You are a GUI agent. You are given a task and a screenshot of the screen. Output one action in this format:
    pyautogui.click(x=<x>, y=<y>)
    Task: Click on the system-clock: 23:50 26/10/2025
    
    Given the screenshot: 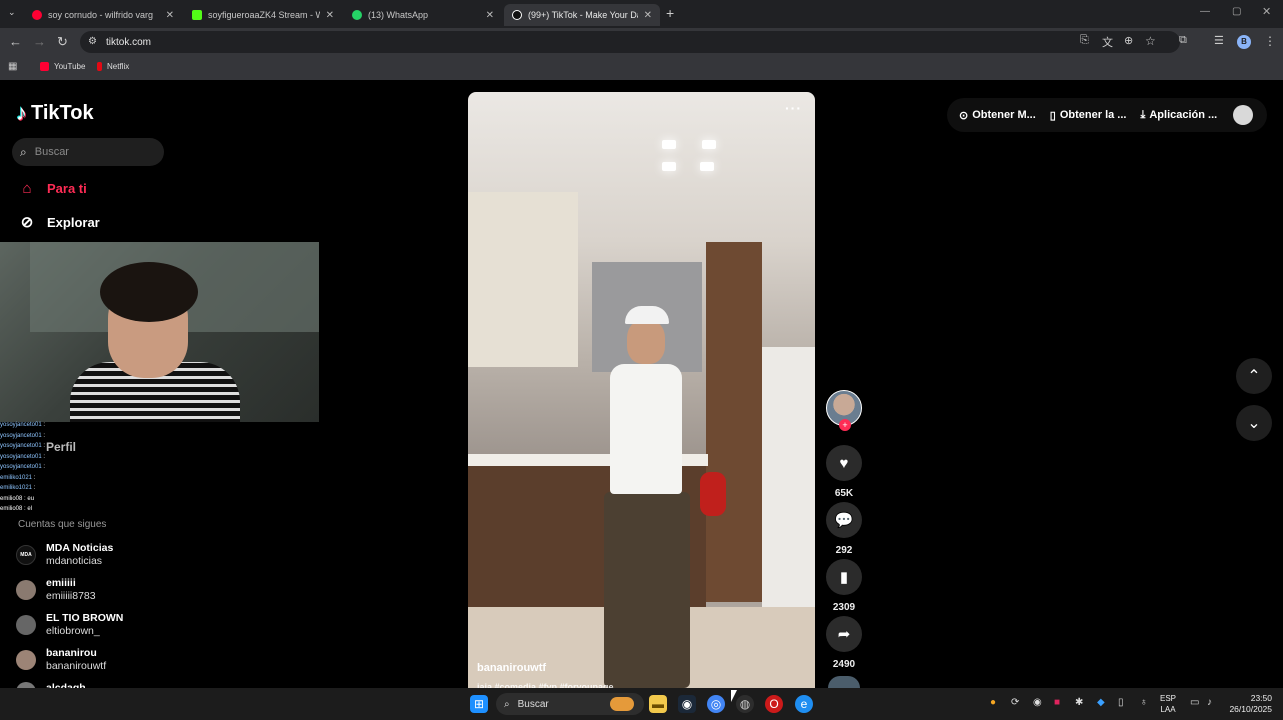 What is the action you would take?
    pyautogui.click(x=1246, y=704)
    